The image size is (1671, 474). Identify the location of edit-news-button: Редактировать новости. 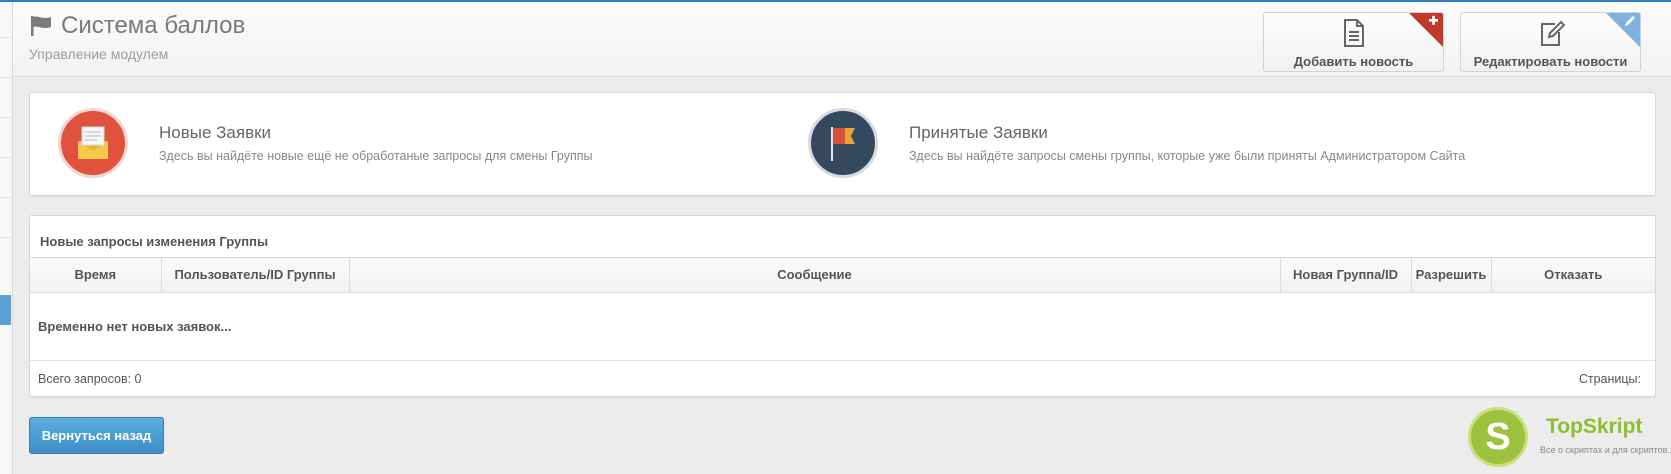
(1550, 42).